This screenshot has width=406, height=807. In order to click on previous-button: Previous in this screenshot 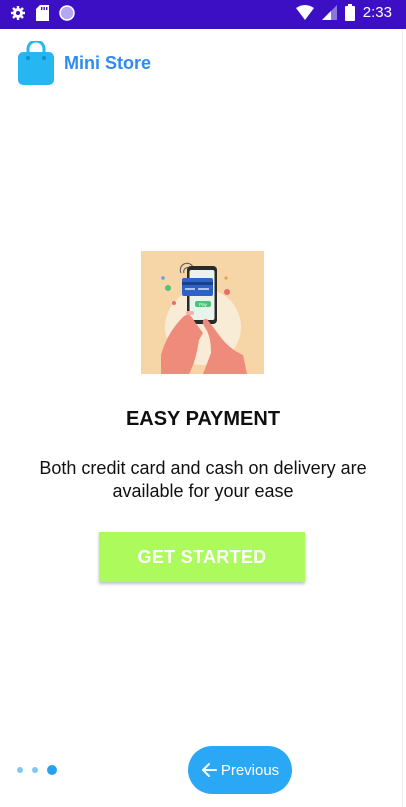, I will do `click(240, 770)`.